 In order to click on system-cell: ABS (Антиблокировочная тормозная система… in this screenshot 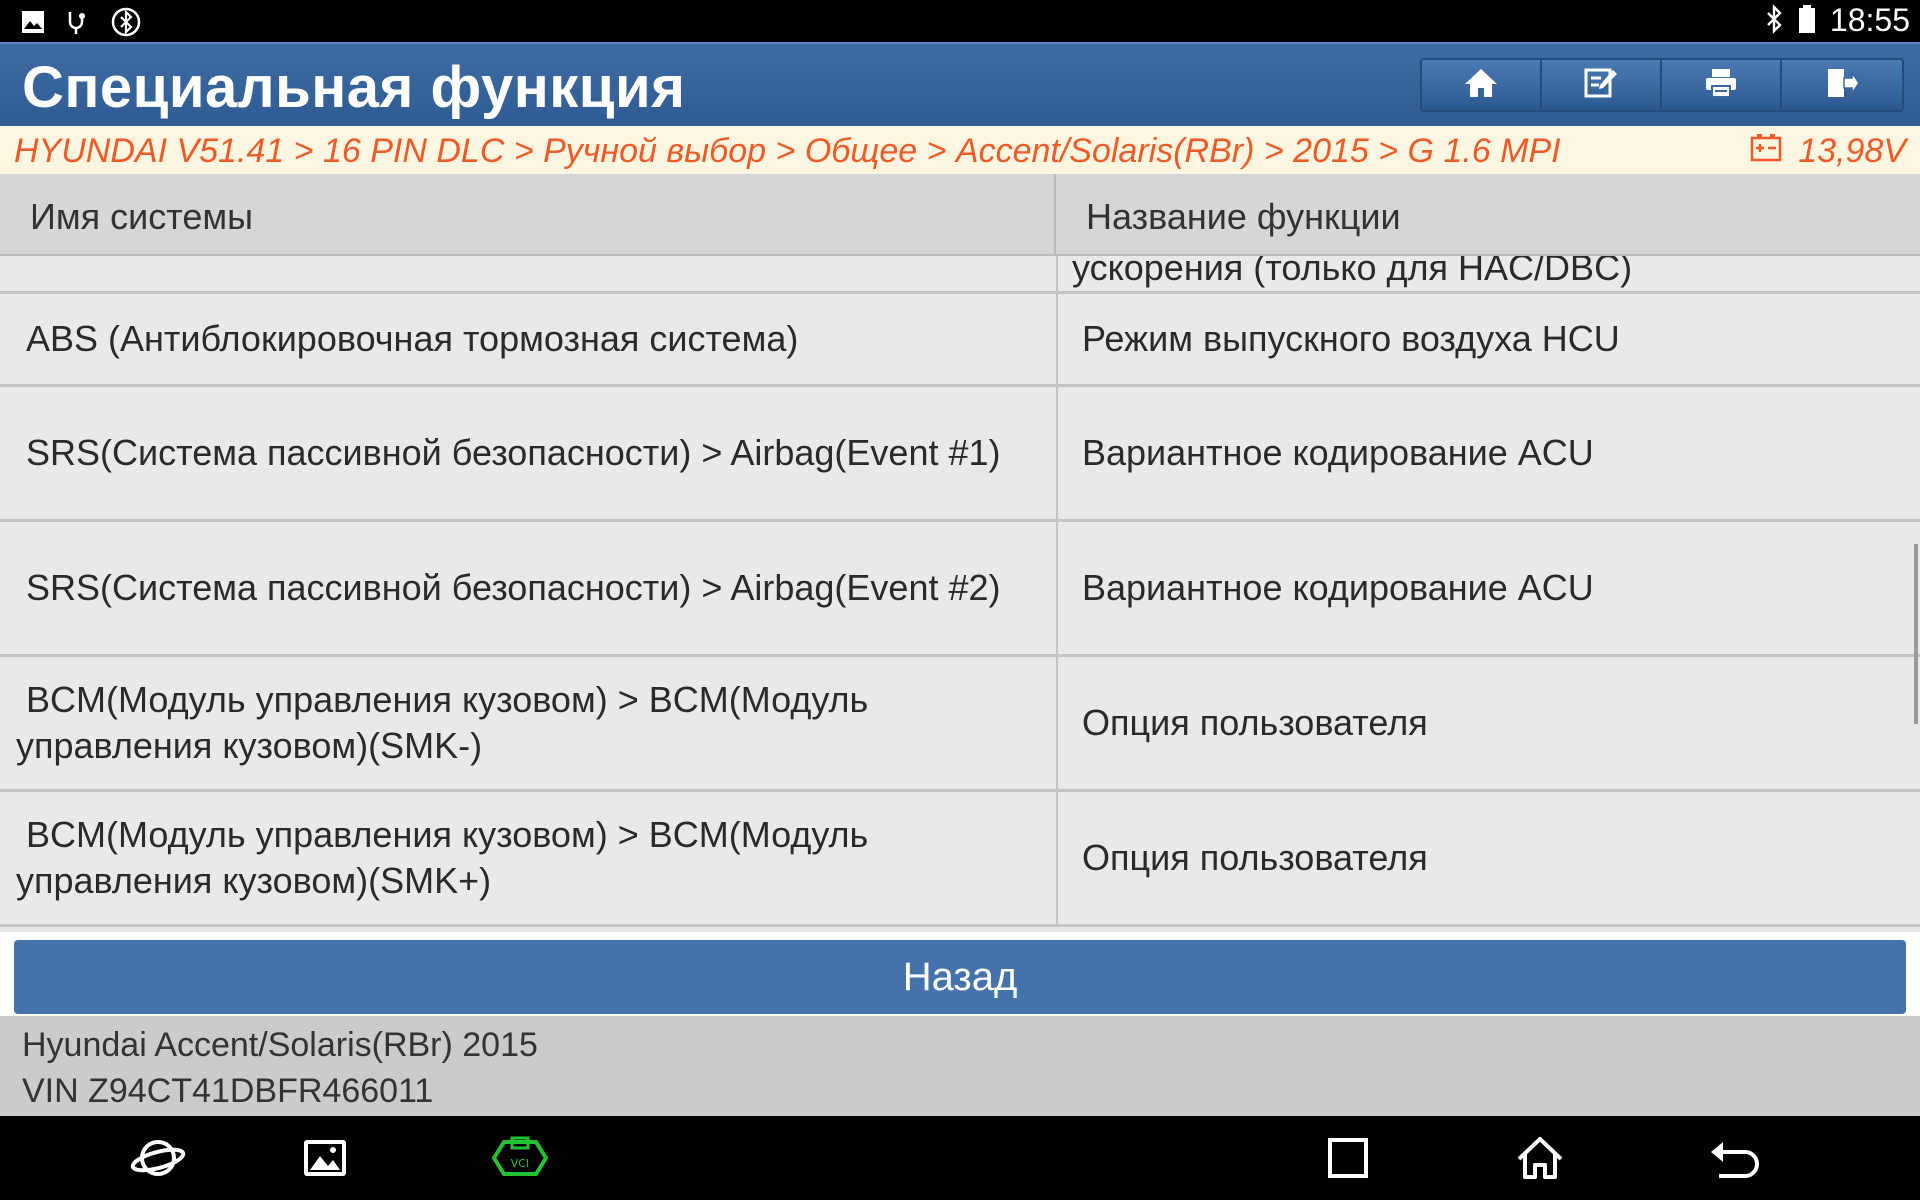, I will do `click(527, 339)`.